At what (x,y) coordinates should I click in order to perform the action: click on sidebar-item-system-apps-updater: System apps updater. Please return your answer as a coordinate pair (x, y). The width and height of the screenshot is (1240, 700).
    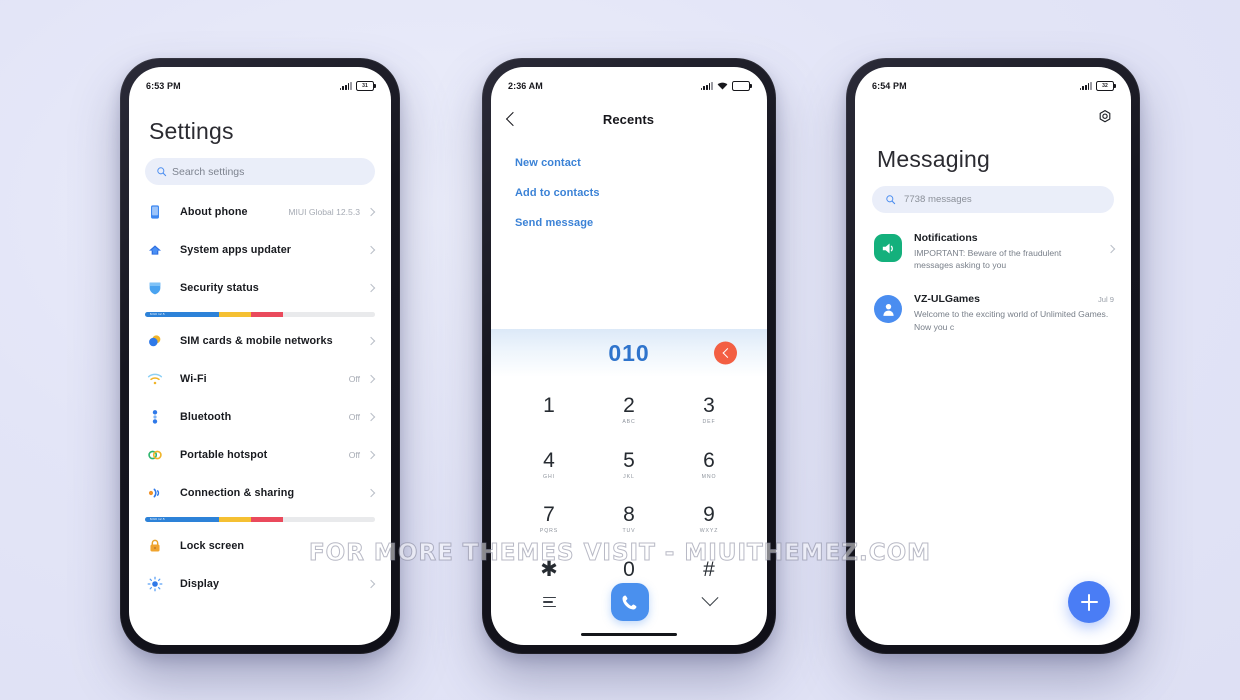
    Looking at the image, I should click on (260, 250).